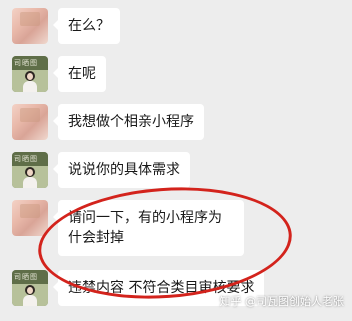  I want to click on message-bubble: 我想做个相亲小程序, so click(128, 122).